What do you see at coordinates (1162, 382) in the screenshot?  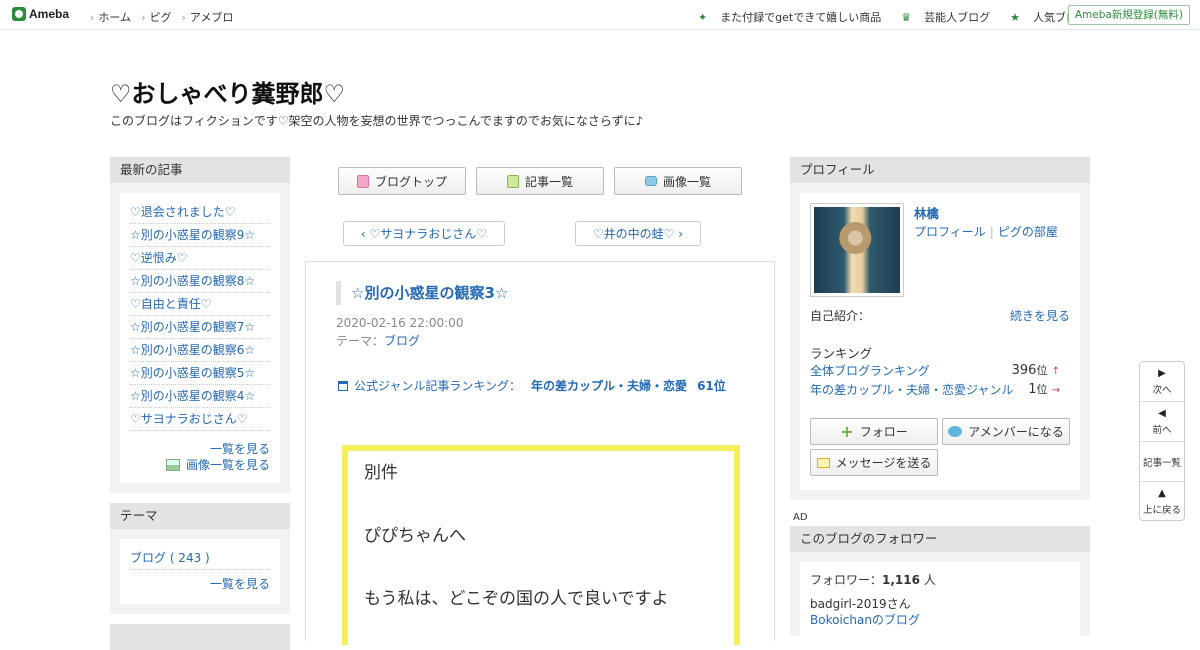 I see `float-next-button: ▶ 次へ` at bounding box center [1162, 382].